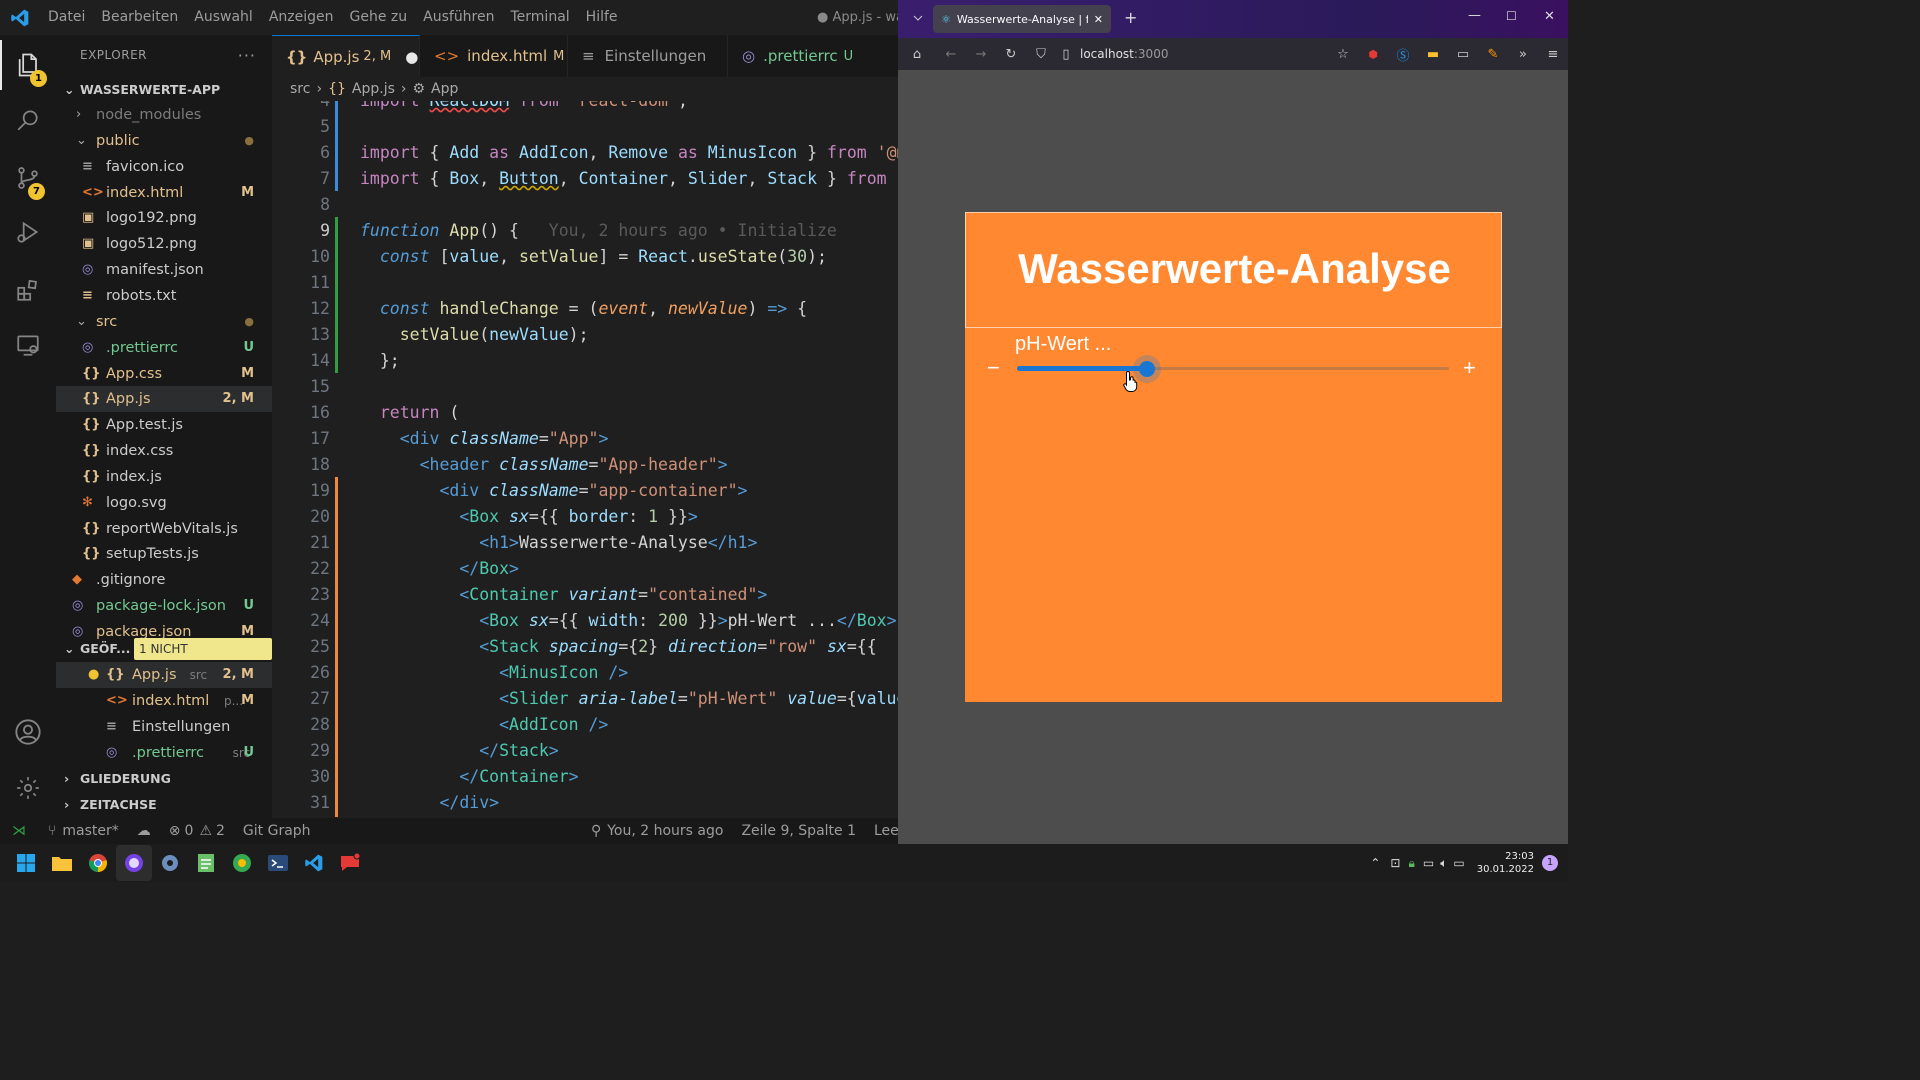  Describe the element at coordinates (164, 322) in the screenshot. I see `tree-item: ⌄ src ●` at that location.